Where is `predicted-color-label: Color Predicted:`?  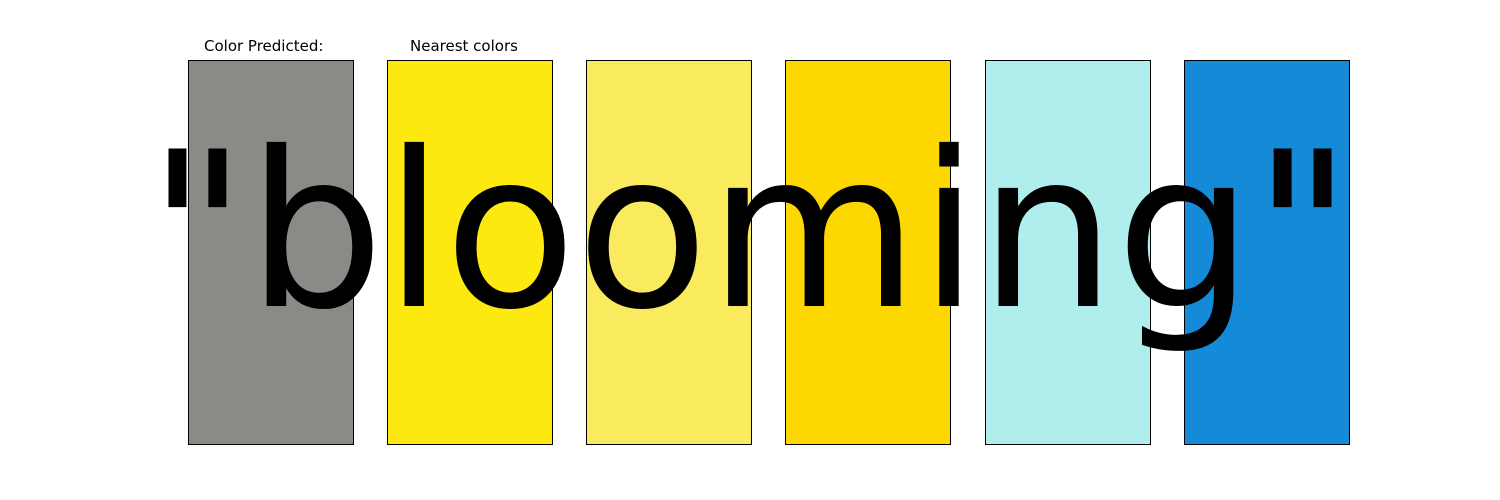 predicted-color-label: Color Predicted: is located at coordinates (264, 46).